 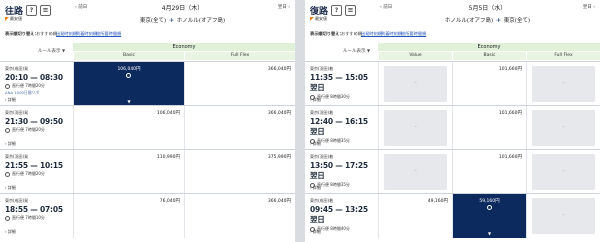 I want to click on flight-times: 21:30 — 09:50, so click(x=34, y=121).